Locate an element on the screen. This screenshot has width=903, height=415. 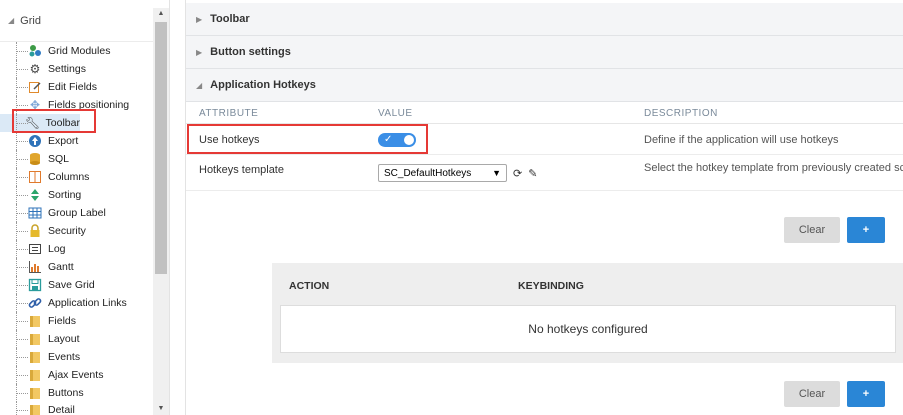
tree-item-label: Gantt is located at coordinates (61, 267).